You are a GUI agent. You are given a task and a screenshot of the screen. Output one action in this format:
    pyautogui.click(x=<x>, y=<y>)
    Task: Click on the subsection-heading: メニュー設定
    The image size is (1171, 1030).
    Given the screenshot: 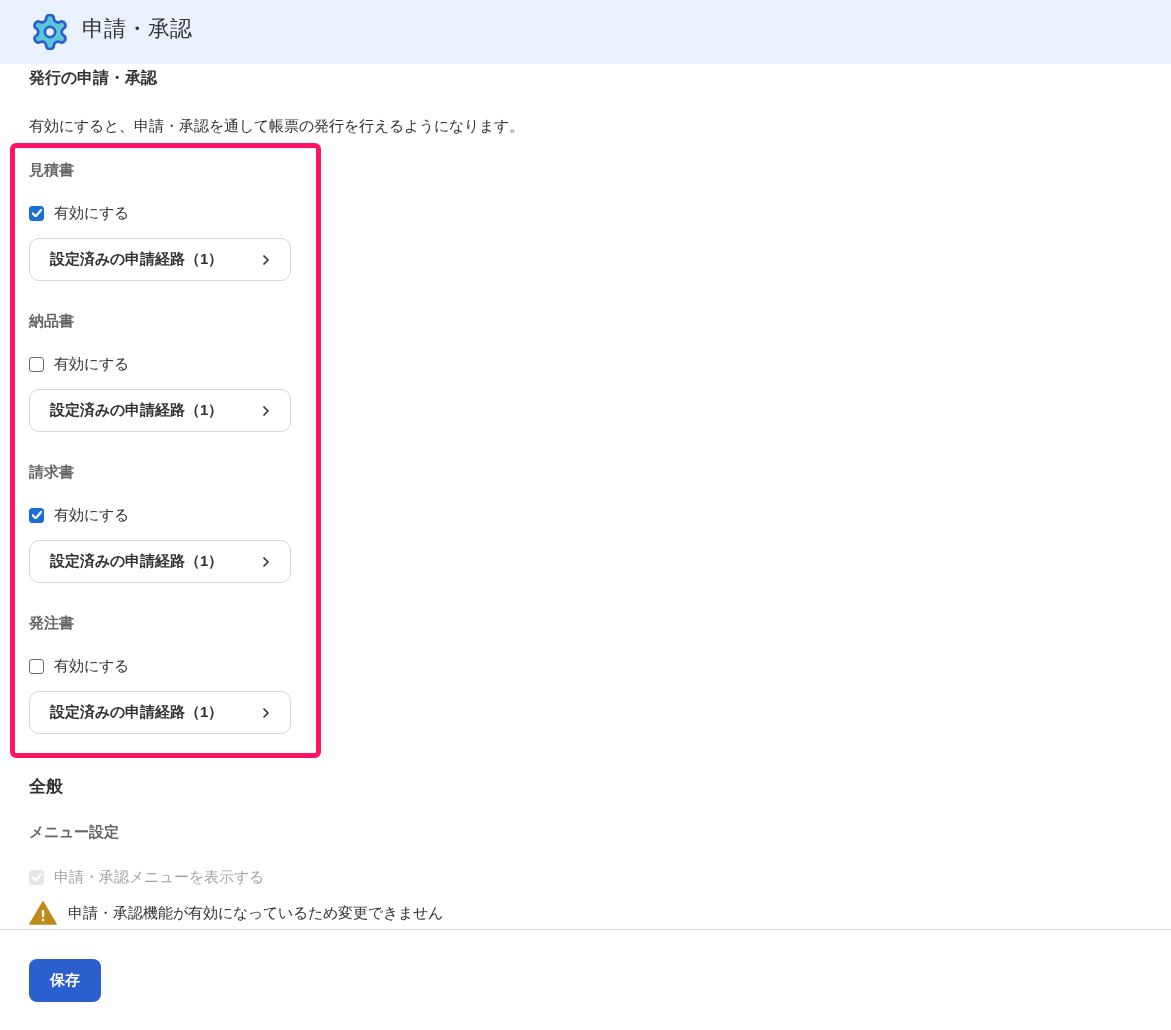 What is the action you would take?
    pyautogui.click(x=74, y=832)
    